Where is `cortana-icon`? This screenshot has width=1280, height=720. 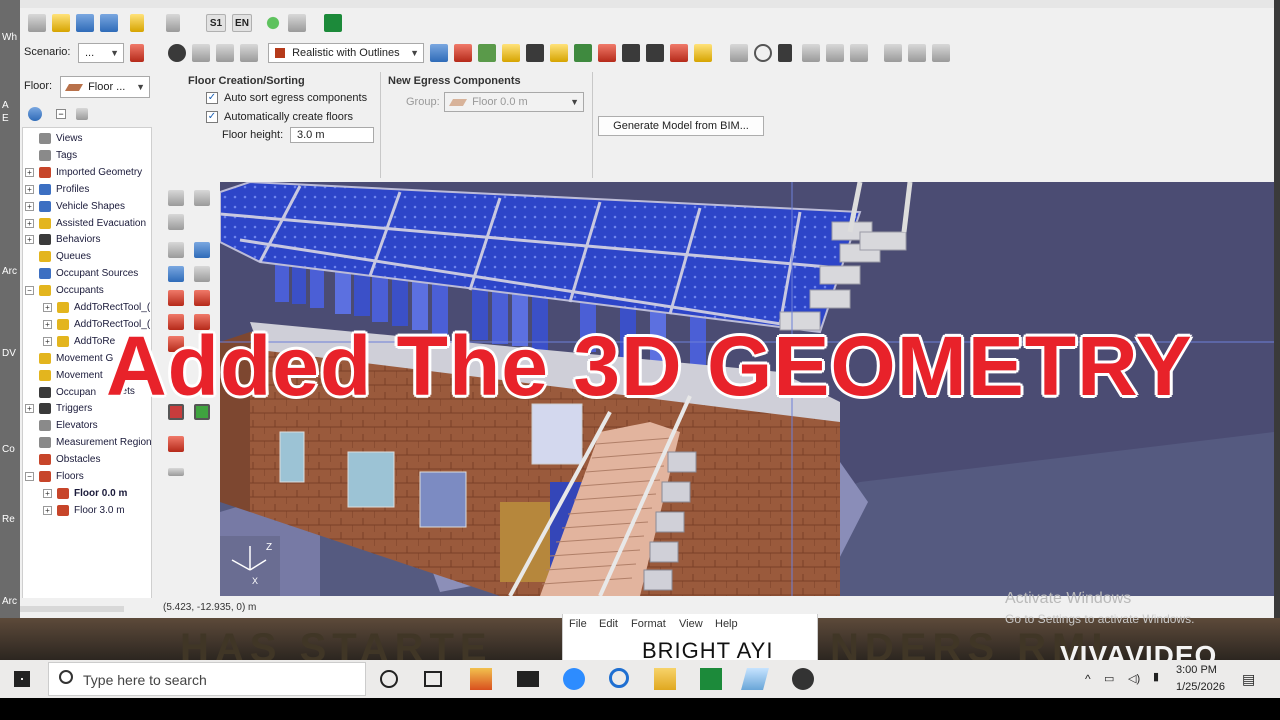 cortana-icon is located at coordinates (389, 679).